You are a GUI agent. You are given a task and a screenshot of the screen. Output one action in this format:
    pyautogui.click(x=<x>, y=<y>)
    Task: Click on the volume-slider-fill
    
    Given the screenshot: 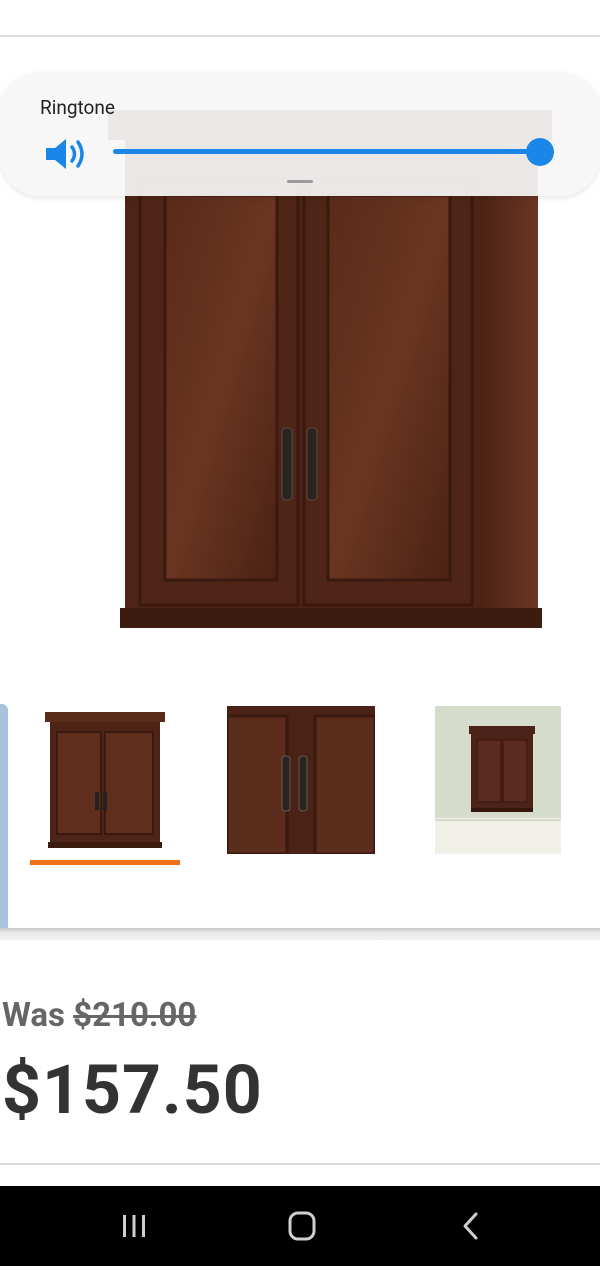 What is the action you would take?
    pyautogui.click(x=333, y=152)
    